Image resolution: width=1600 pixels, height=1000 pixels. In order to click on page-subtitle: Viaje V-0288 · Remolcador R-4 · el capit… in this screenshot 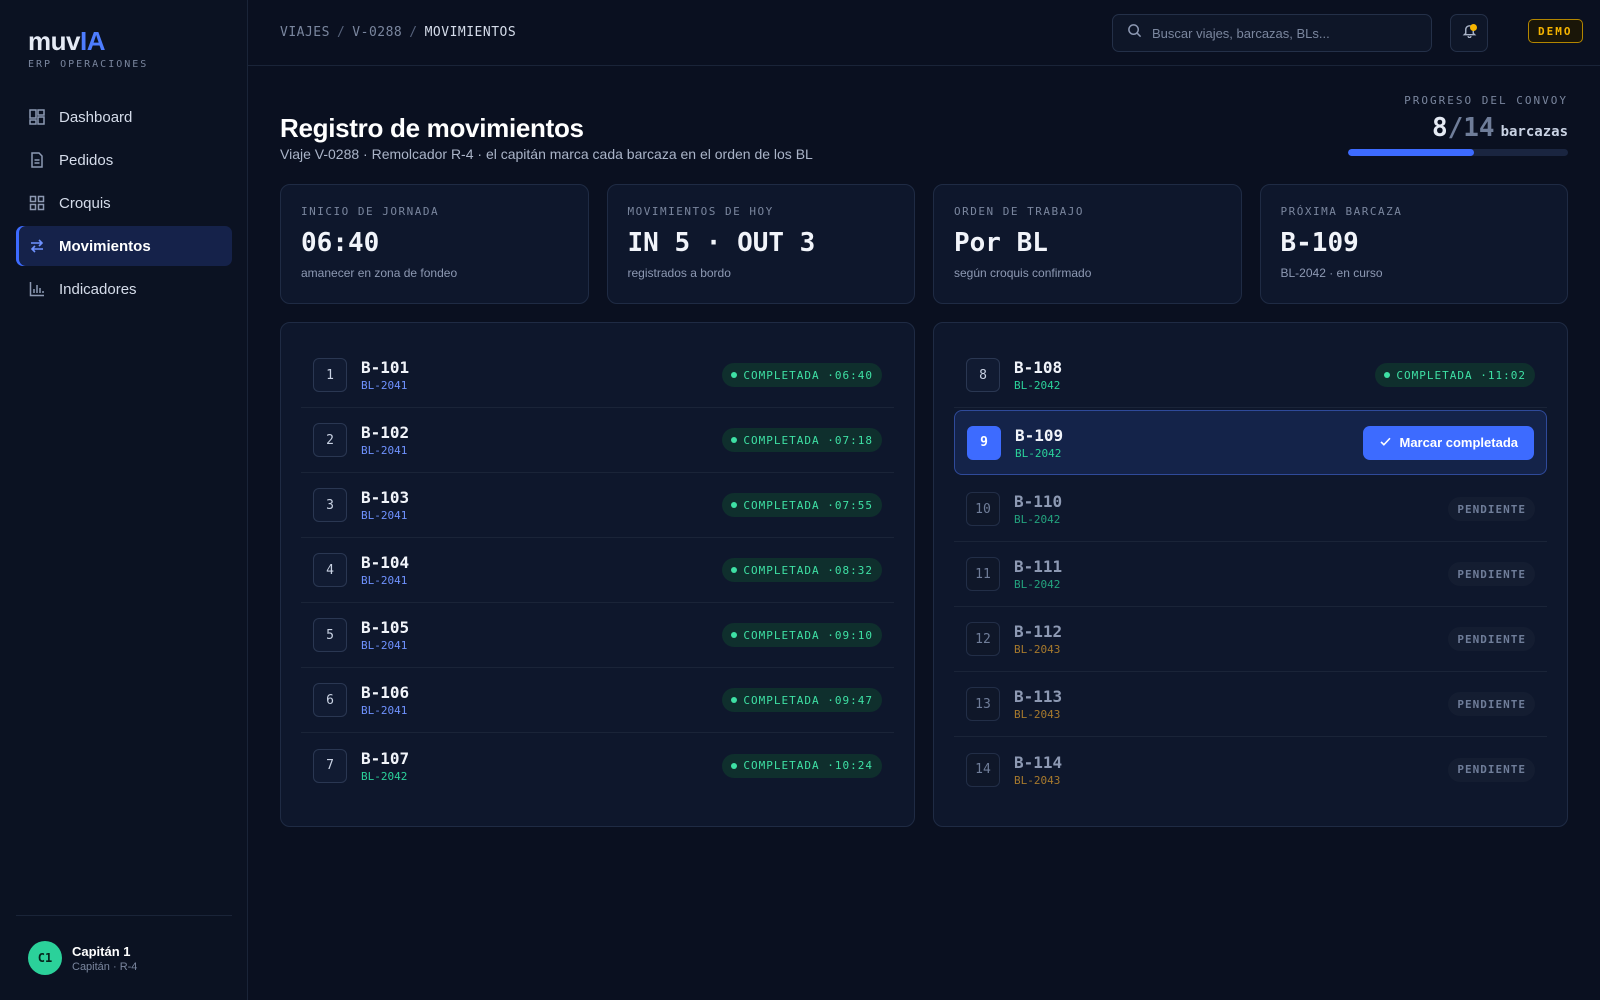, I will do `click(546, 154)`.